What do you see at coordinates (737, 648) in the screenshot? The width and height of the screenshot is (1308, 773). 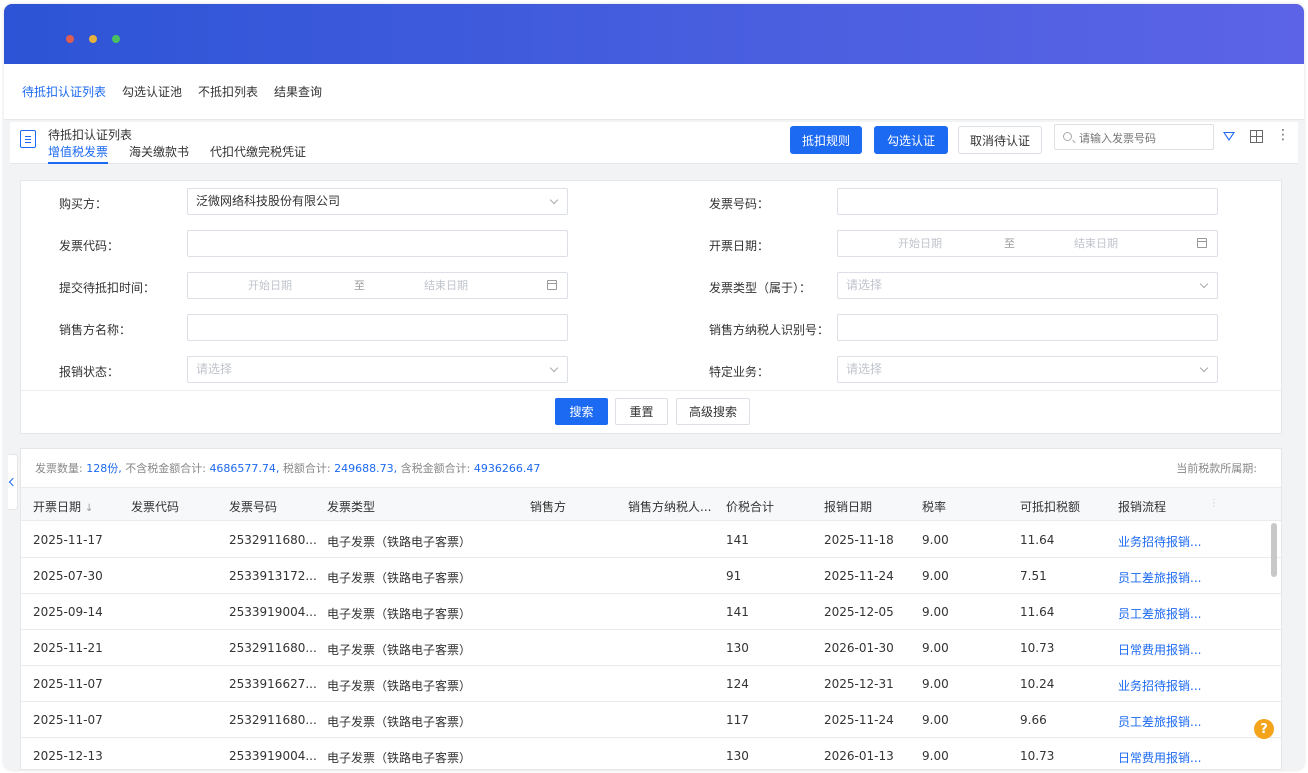 I see `table-cell: 130` at bounding box center [737, 648].